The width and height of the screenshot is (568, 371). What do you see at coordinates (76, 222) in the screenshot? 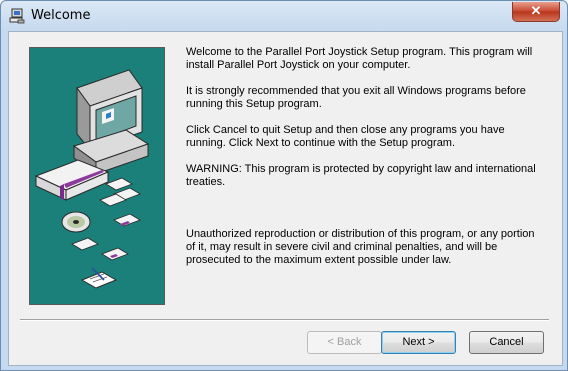
I see `cd-disc-icon` at bounding box center [76, 222].